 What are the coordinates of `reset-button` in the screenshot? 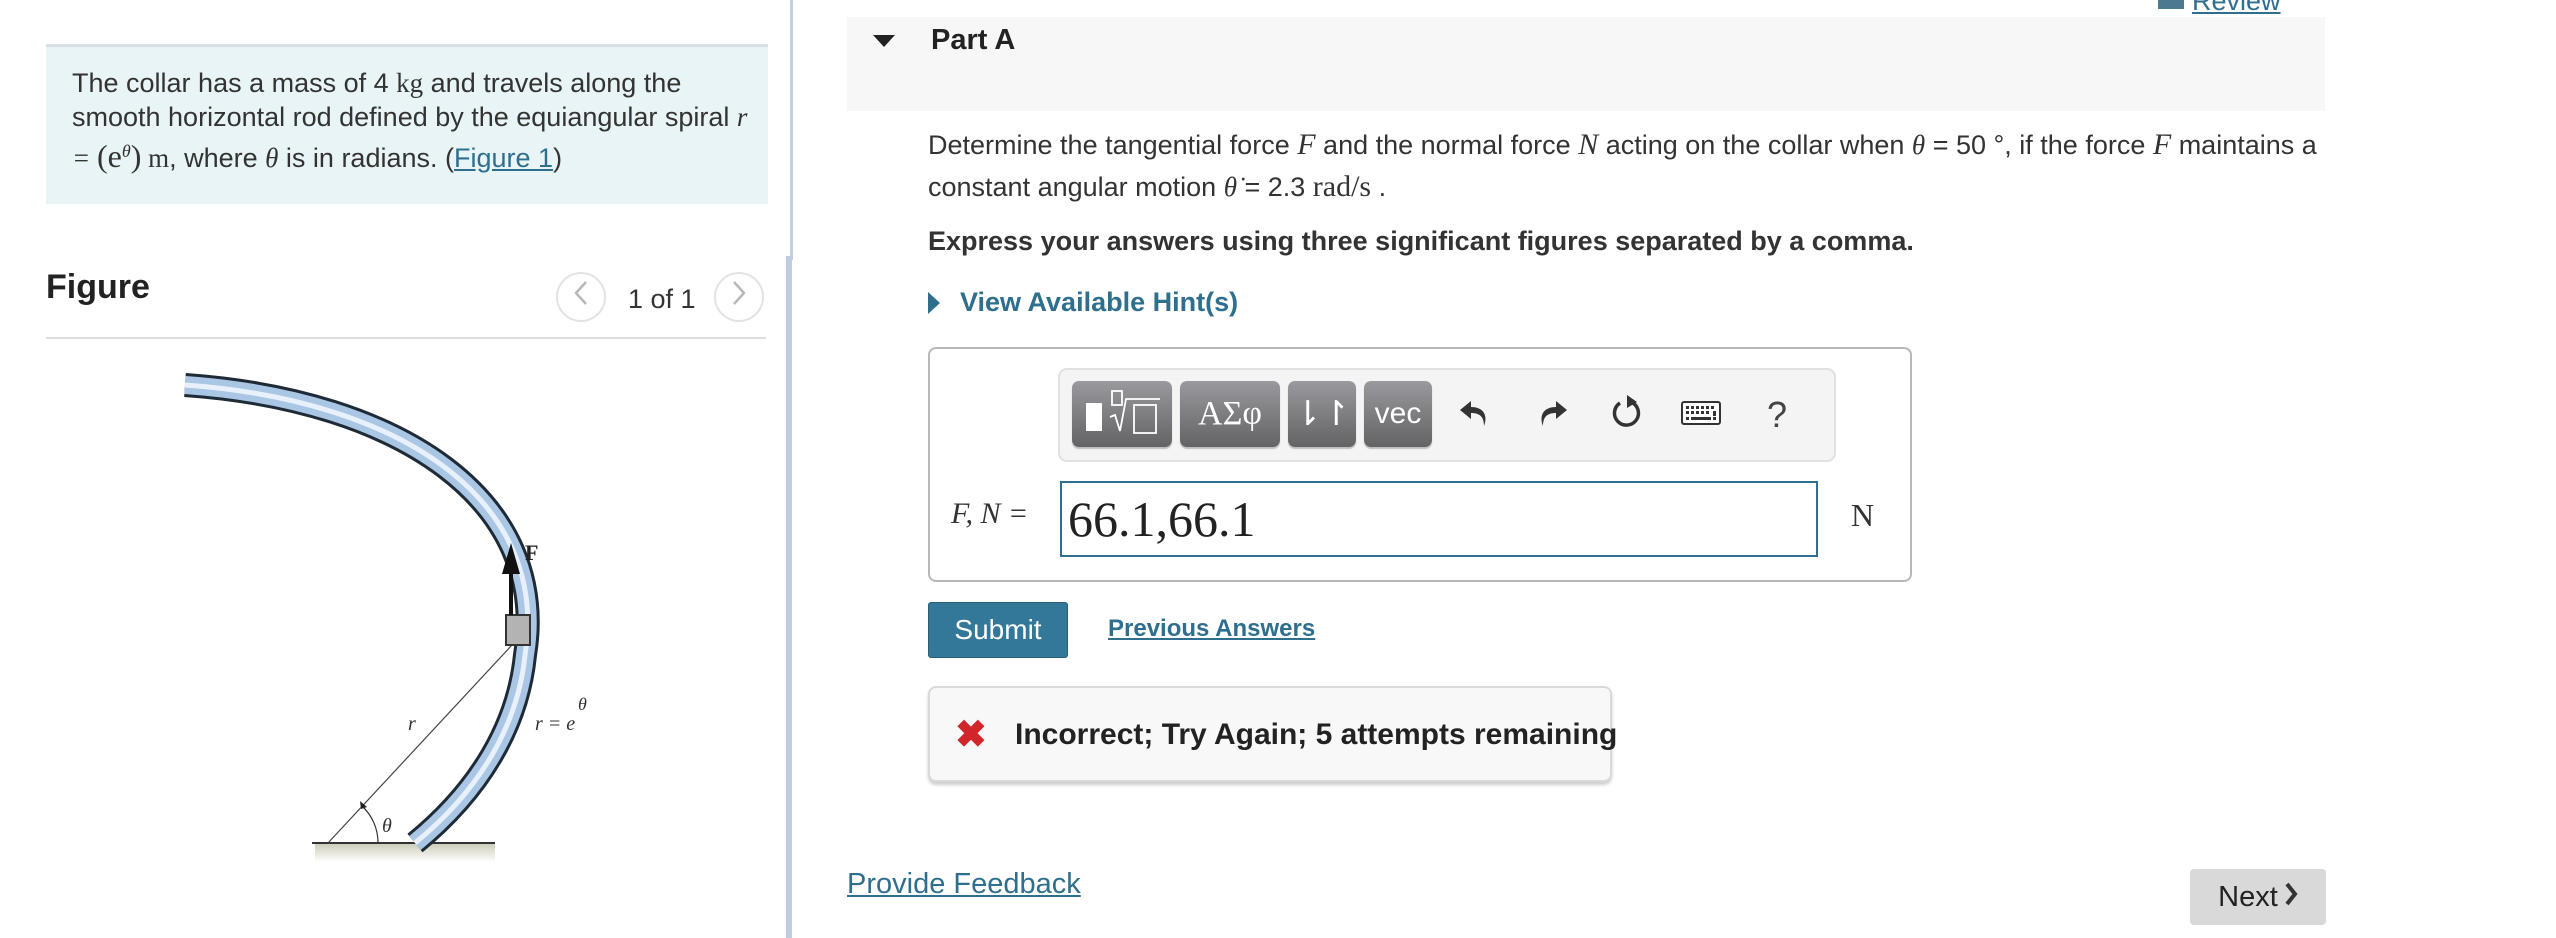 It's located at (1627, 415).